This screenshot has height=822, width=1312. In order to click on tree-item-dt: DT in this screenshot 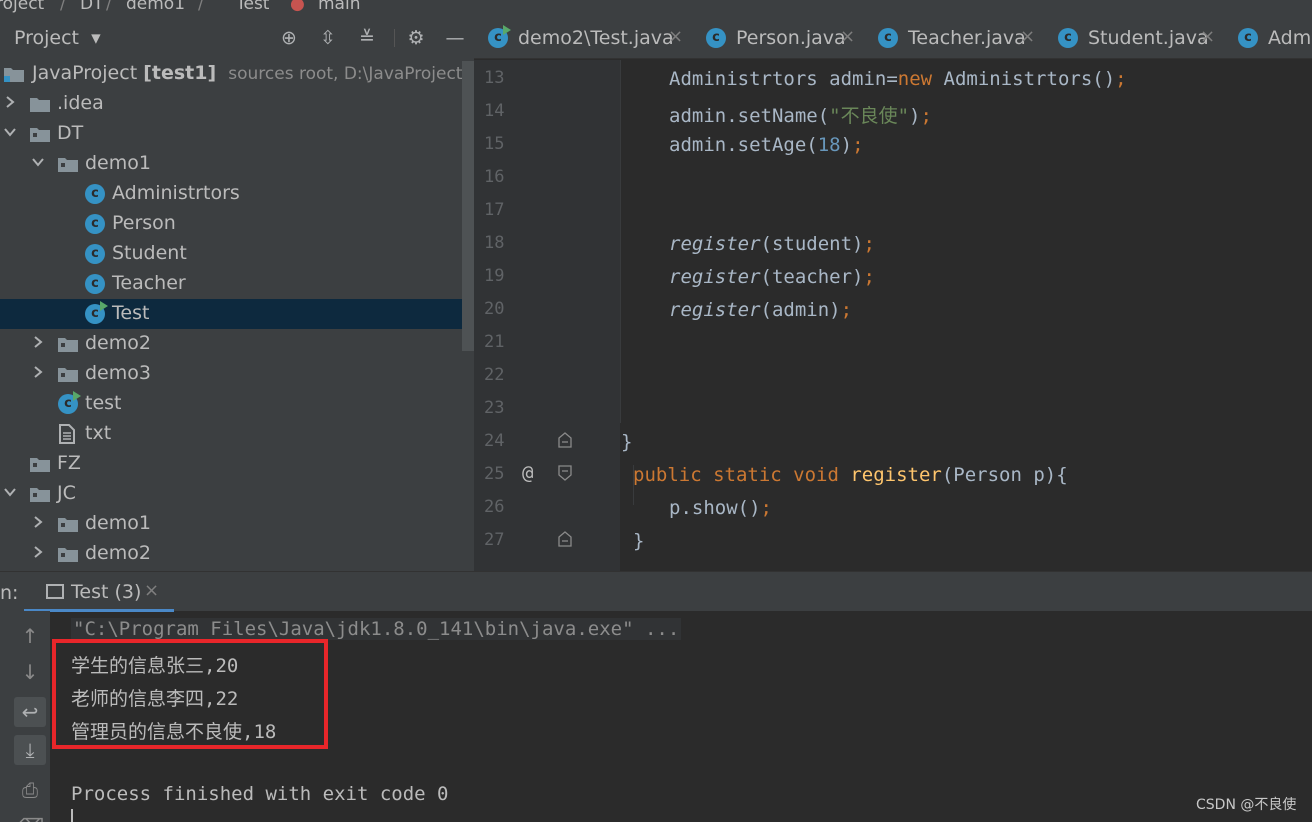, I will do `click(237, 134)`.